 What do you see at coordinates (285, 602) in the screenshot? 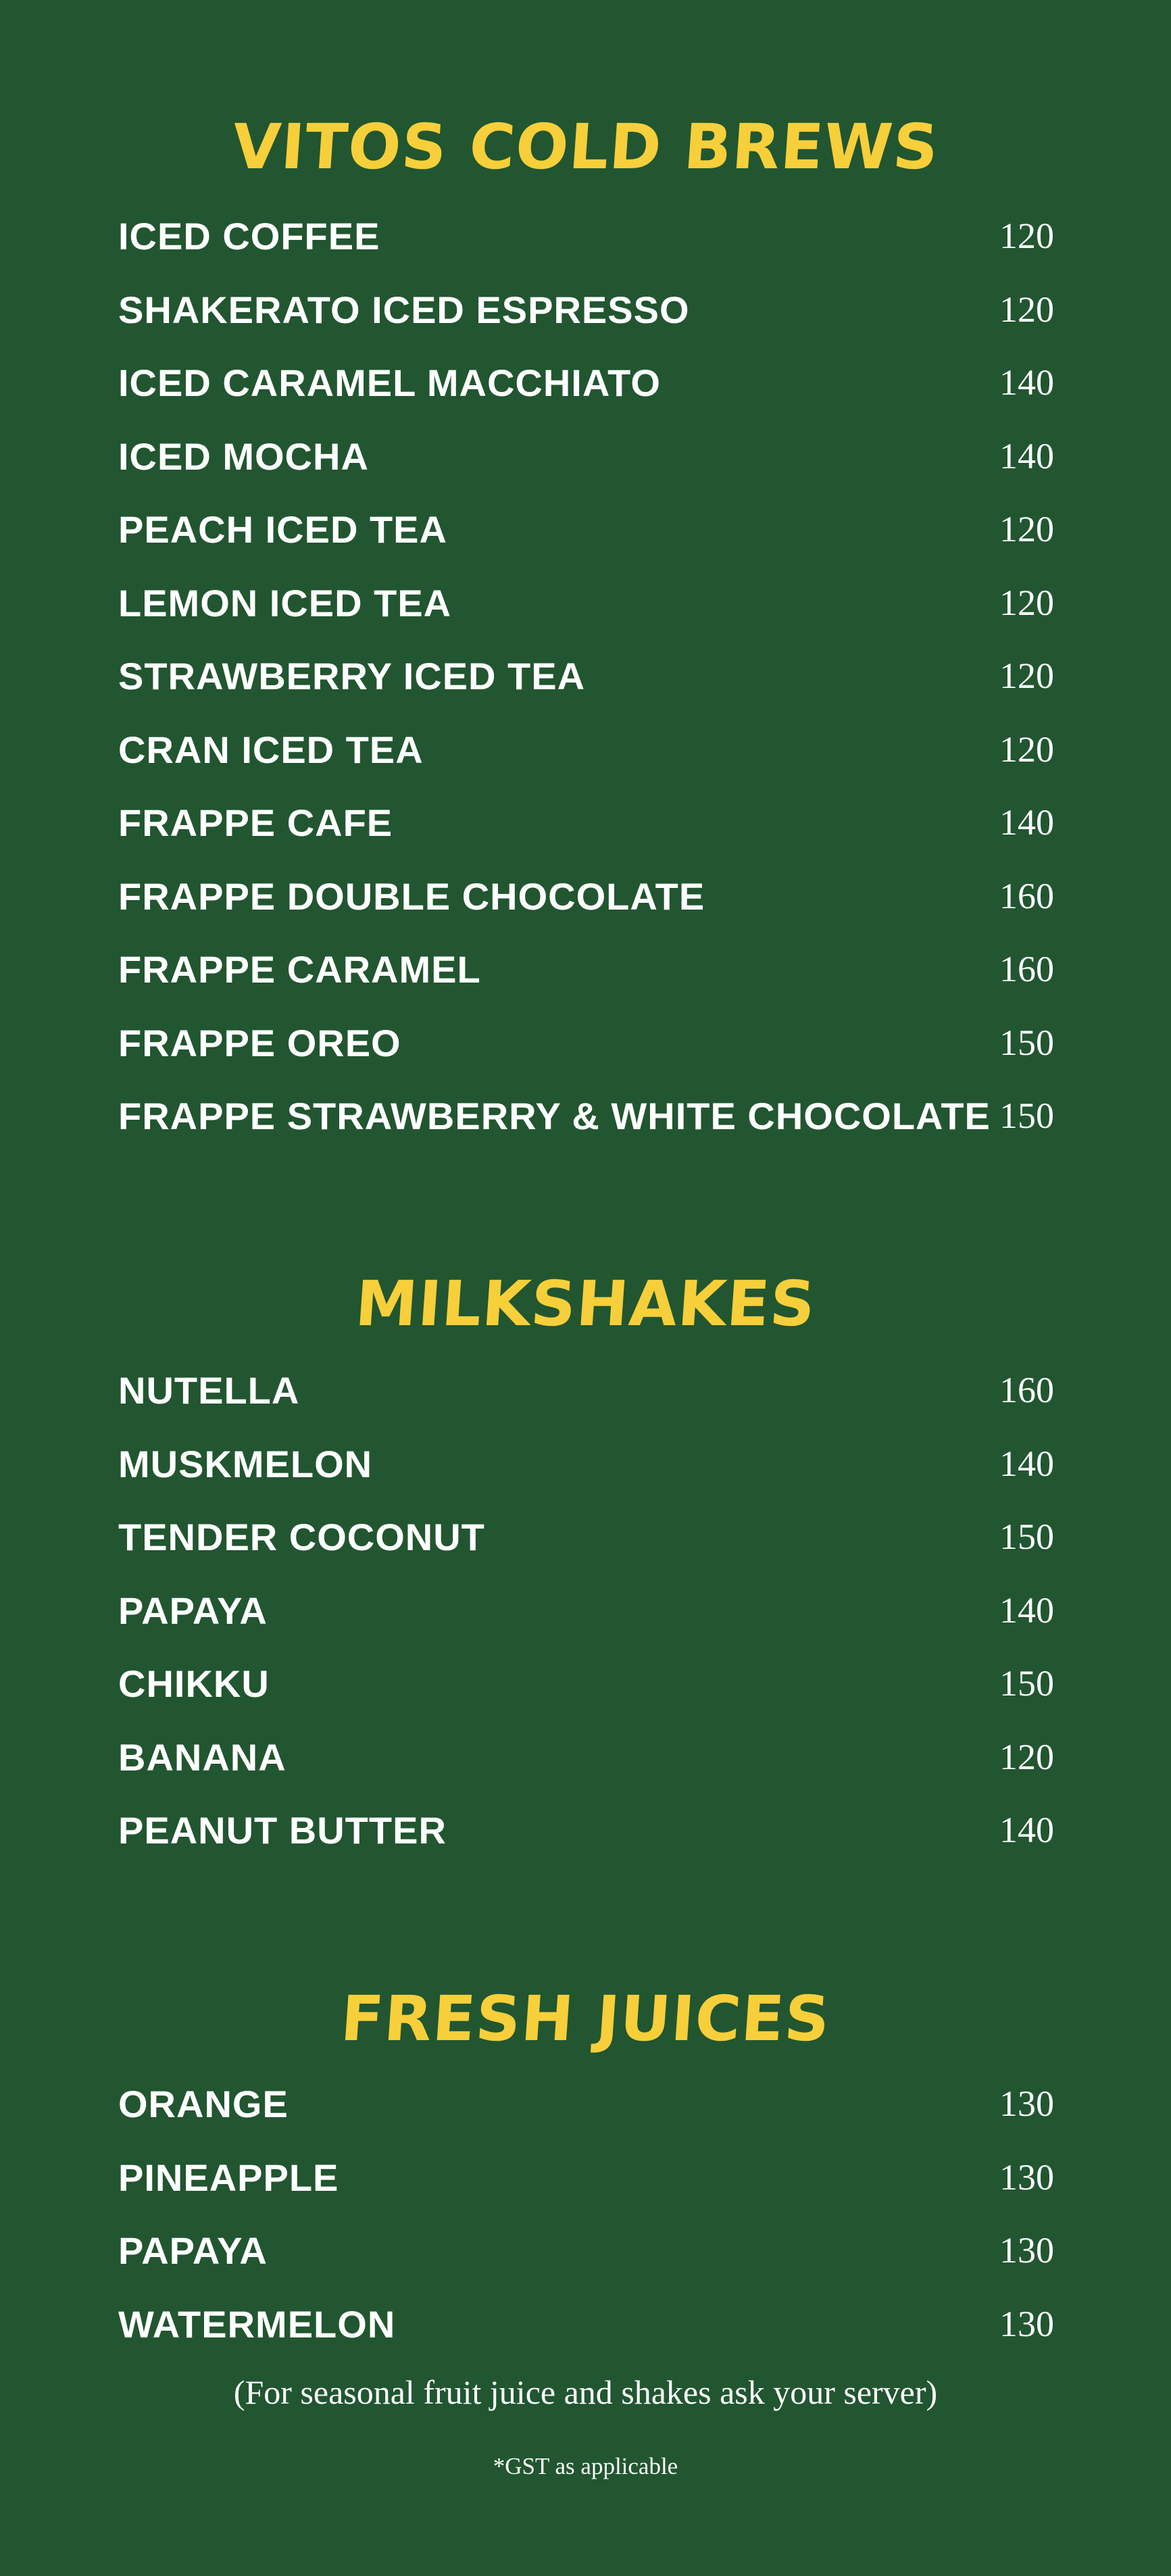
I see `item-name: LEMON ICED TEA` at bounding box center [285, 602].